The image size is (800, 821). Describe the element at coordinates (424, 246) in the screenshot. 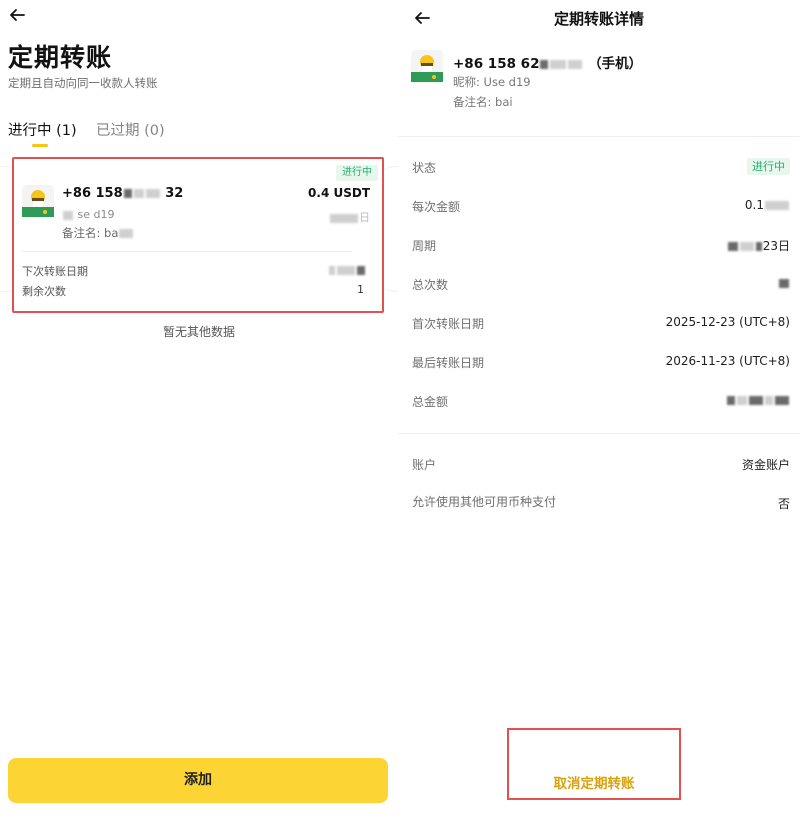

I see `cycle-label: 周期` at that location.